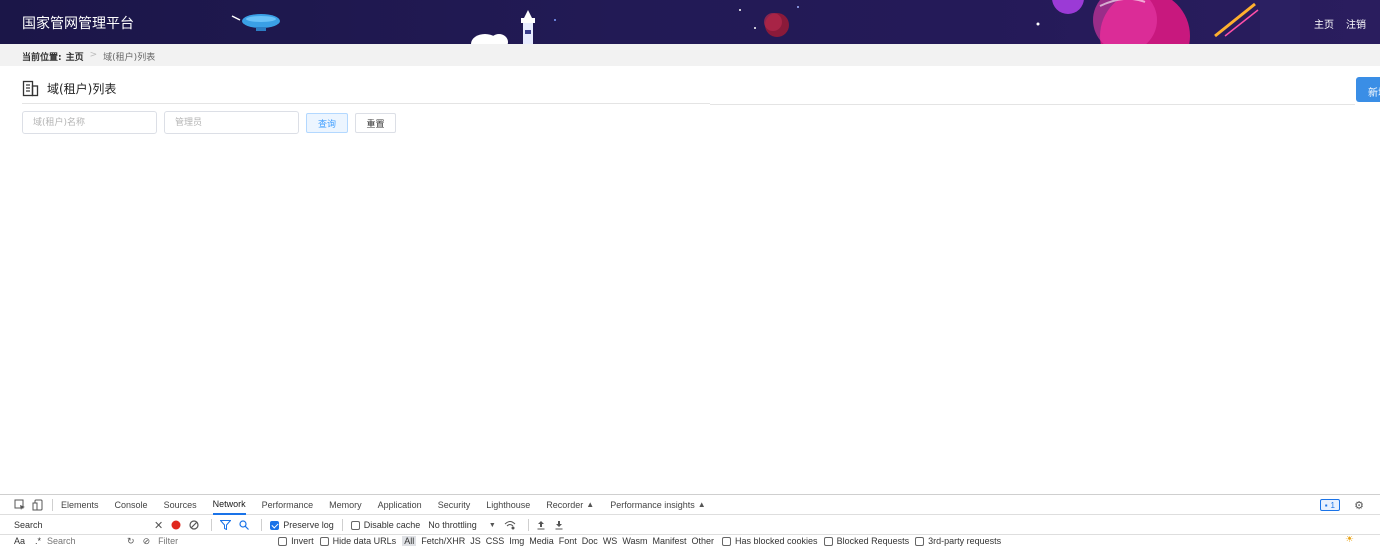 The width and height of the screenshot is (1380, 546). I want to click on disable-cache-label: Disable cache, so click(392, 525).